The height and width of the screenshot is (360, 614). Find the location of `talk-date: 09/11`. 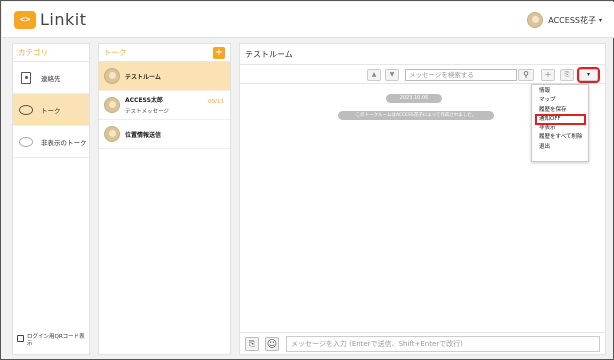

talk-date: 09/11 is located at coordinates (216, 102).